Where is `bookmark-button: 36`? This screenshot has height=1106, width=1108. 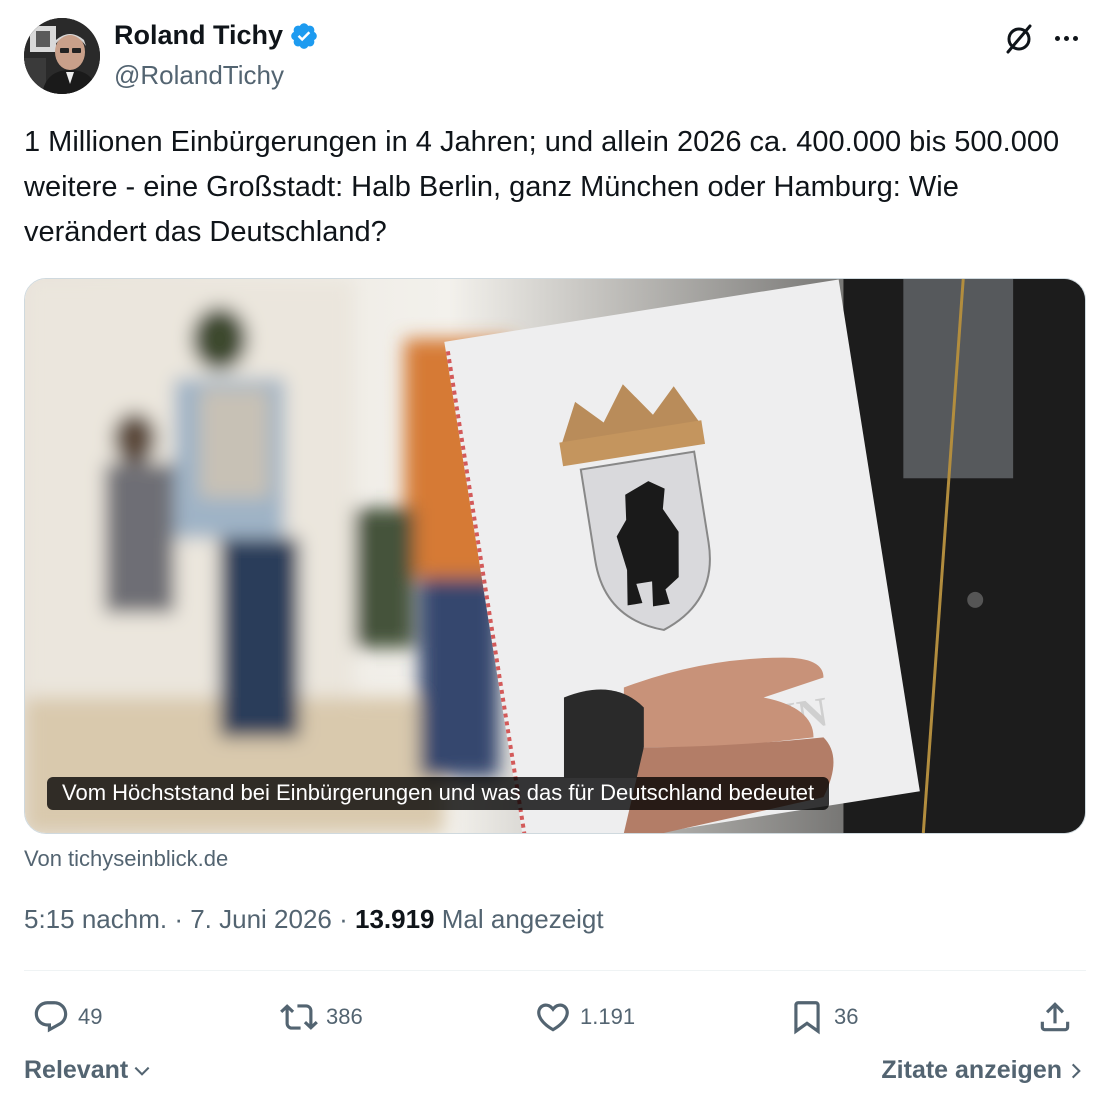
bookmark-button: 36 is located at coordinates (823, 1017).